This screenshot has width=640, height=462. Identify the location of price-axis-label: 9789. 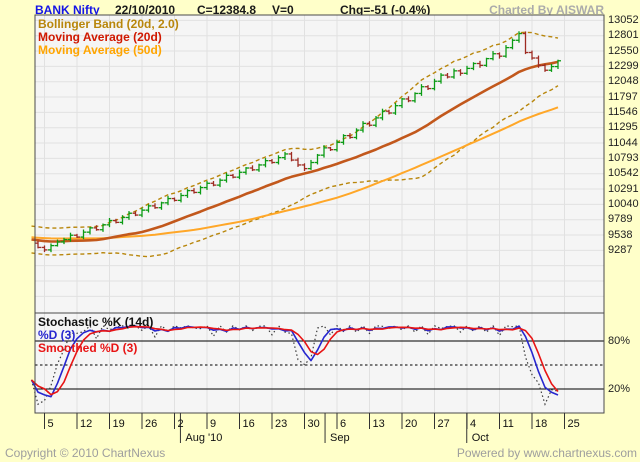
(620, 219).